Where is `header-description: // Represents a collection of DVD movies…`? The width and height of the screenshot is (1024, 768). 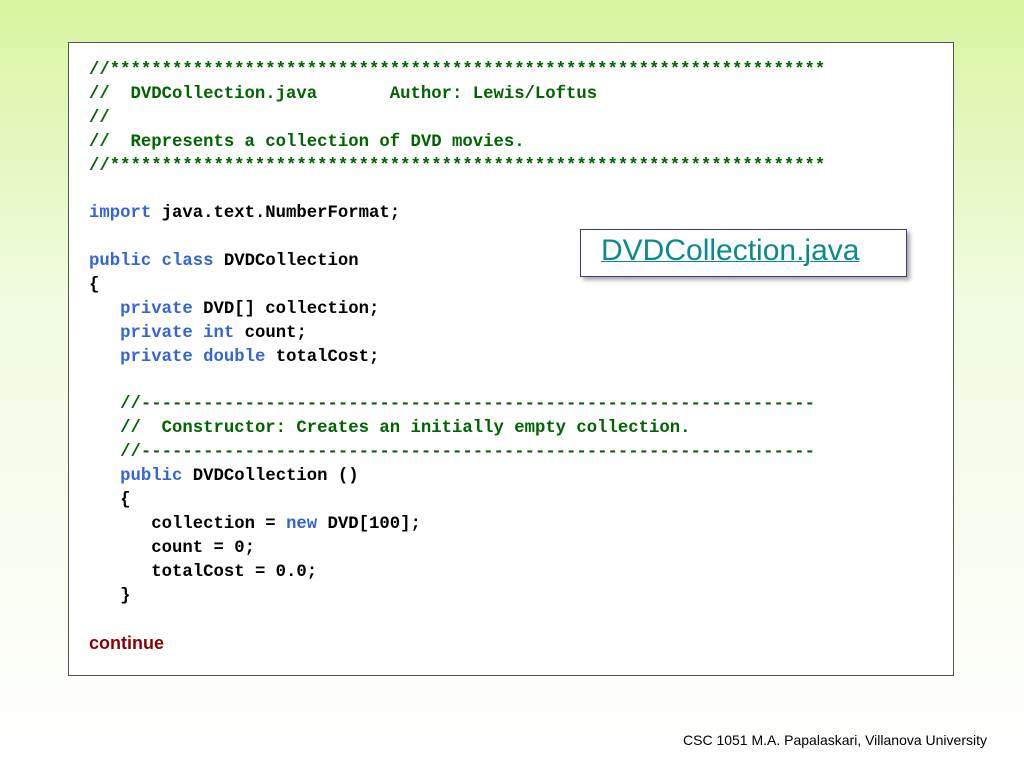
header-description: // Represents a collection of DVD movies… is located at coordinates (307, 142).